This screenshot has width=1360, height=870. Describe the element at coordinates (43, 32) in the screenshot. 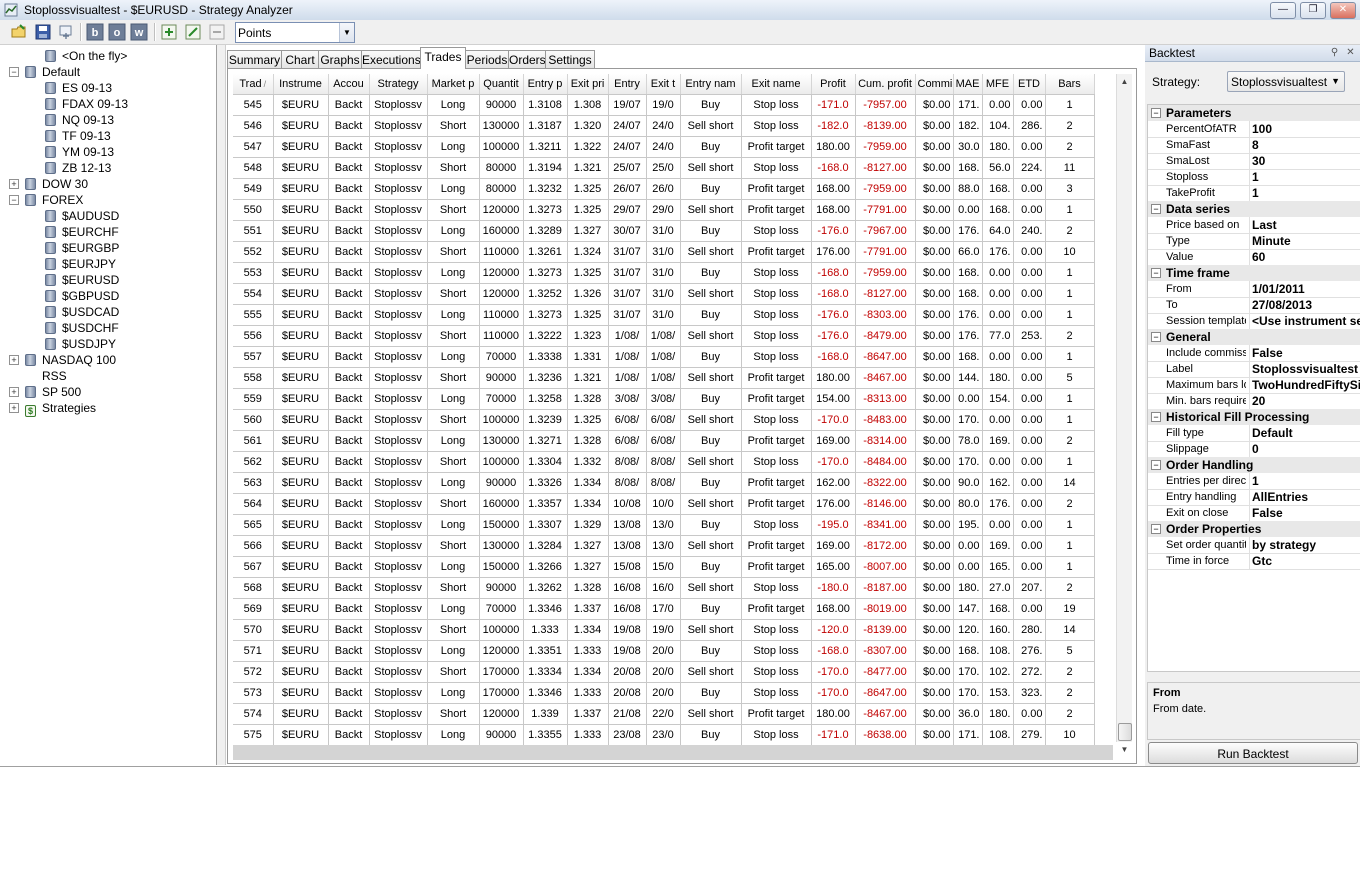

I see `save-icon` at that location.